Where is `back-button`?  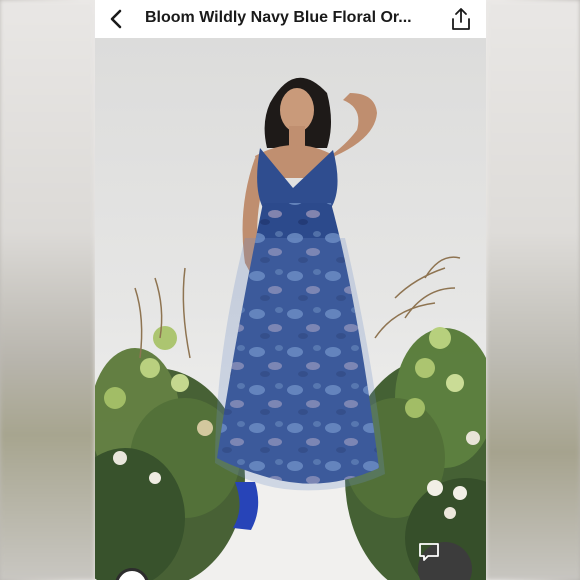 back-button is located at coordinates (116, 19).